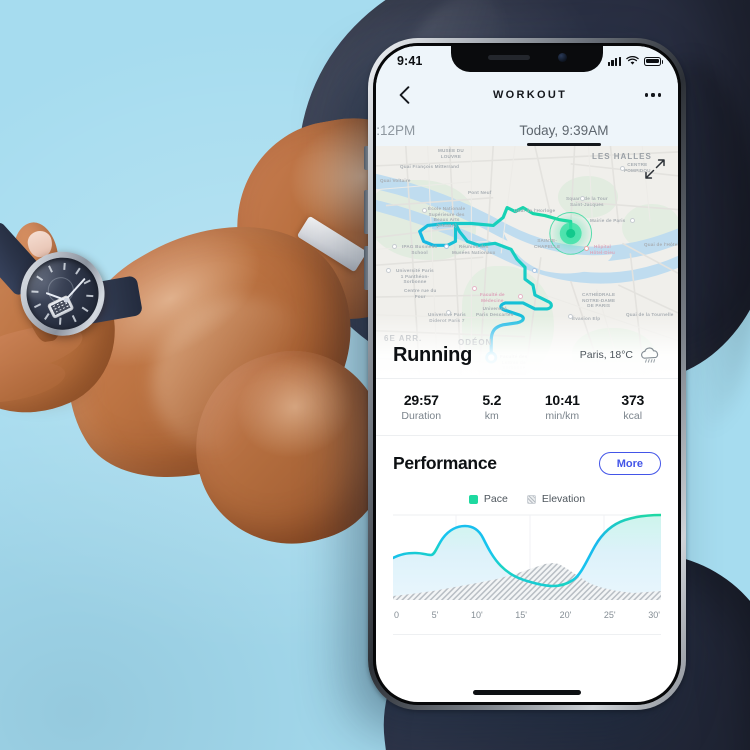 This screenshot has width=750, height=750. I want to click on map-label: Faculté de Médecine, so click(492, 297).